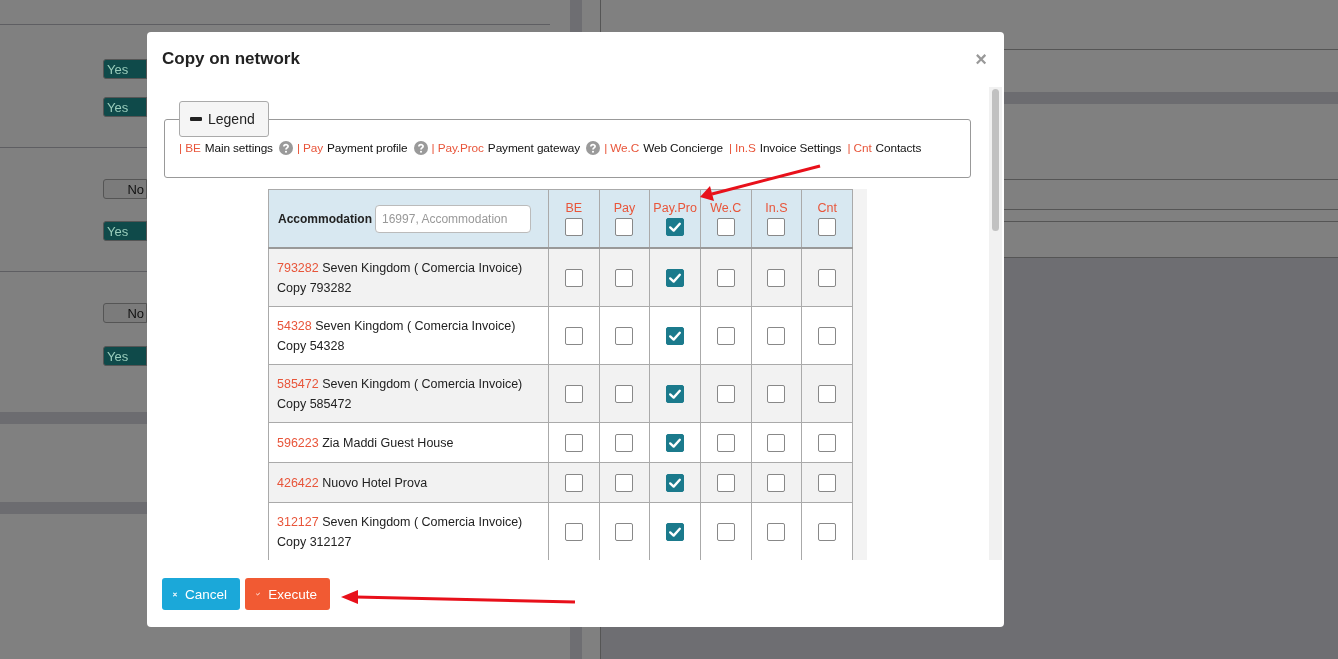 The height and width of the screenshot is (659, 1338). What do you see at coordinates (683, 148) in the screenshot?
I see `legend-text: Web Concierge` at bounding box center [683, 148].